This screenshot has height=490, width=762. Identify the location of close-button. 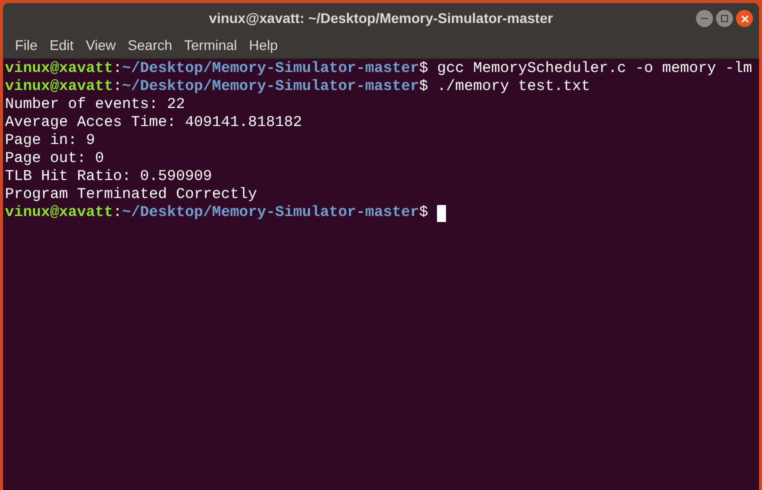
(744, 18).